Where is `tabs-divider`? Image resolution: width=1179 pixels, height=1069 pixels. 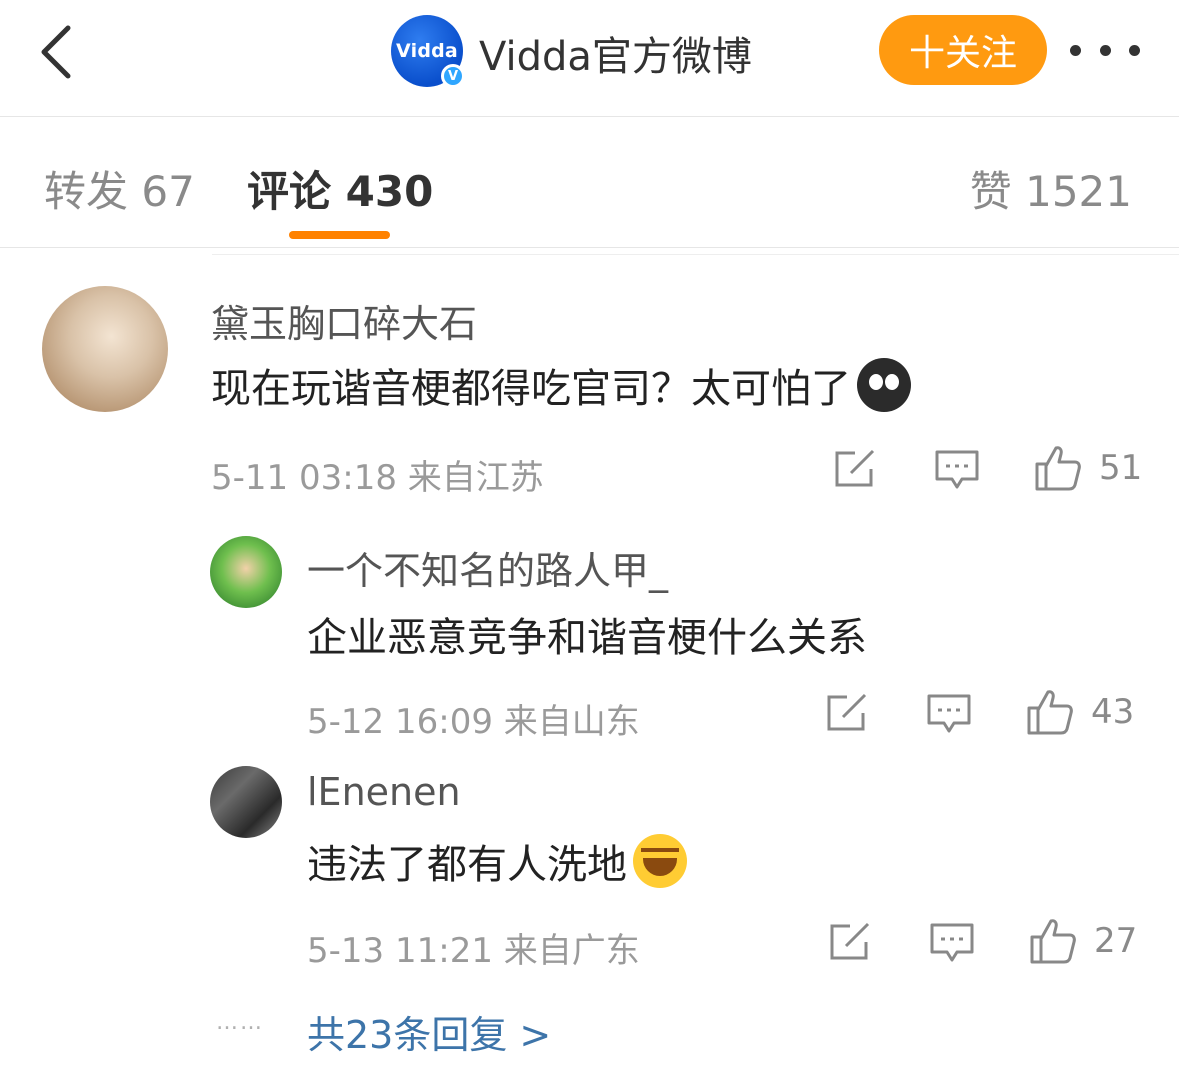 tabs-divider is located at coordinates (589, 247).